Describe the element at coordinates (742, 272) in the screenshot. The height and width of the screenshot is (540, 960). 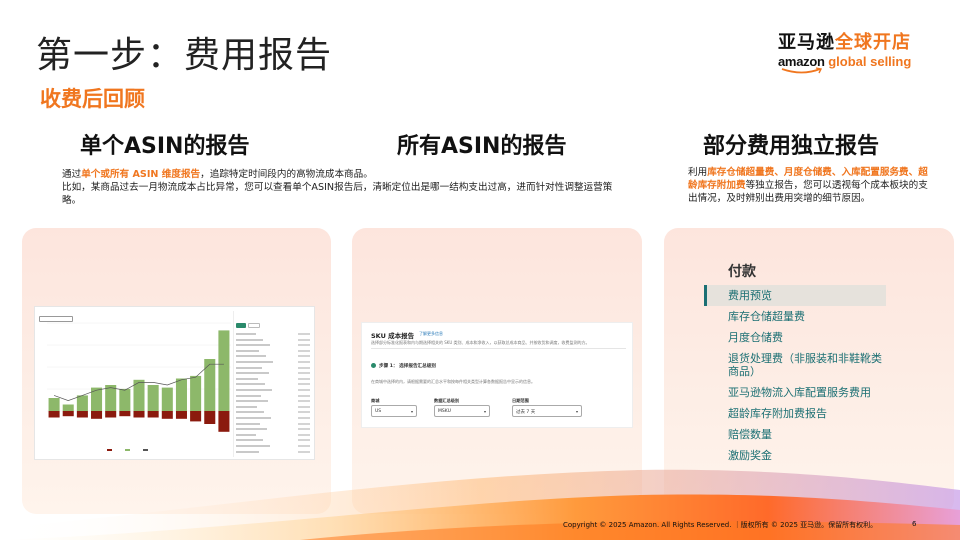
I see `payments-menu-title: 付款` at that location.